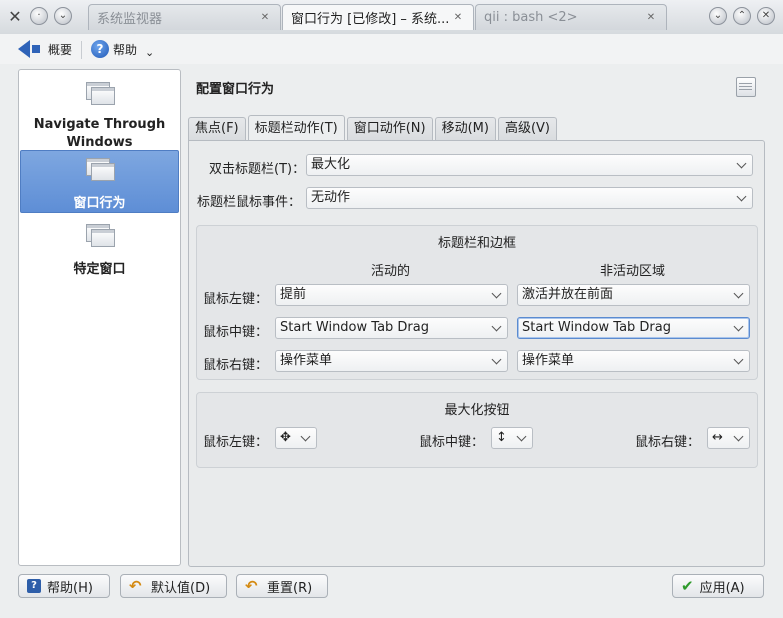  I want to click on sidebar-item-label: 窗口行为, so click(99, 203).